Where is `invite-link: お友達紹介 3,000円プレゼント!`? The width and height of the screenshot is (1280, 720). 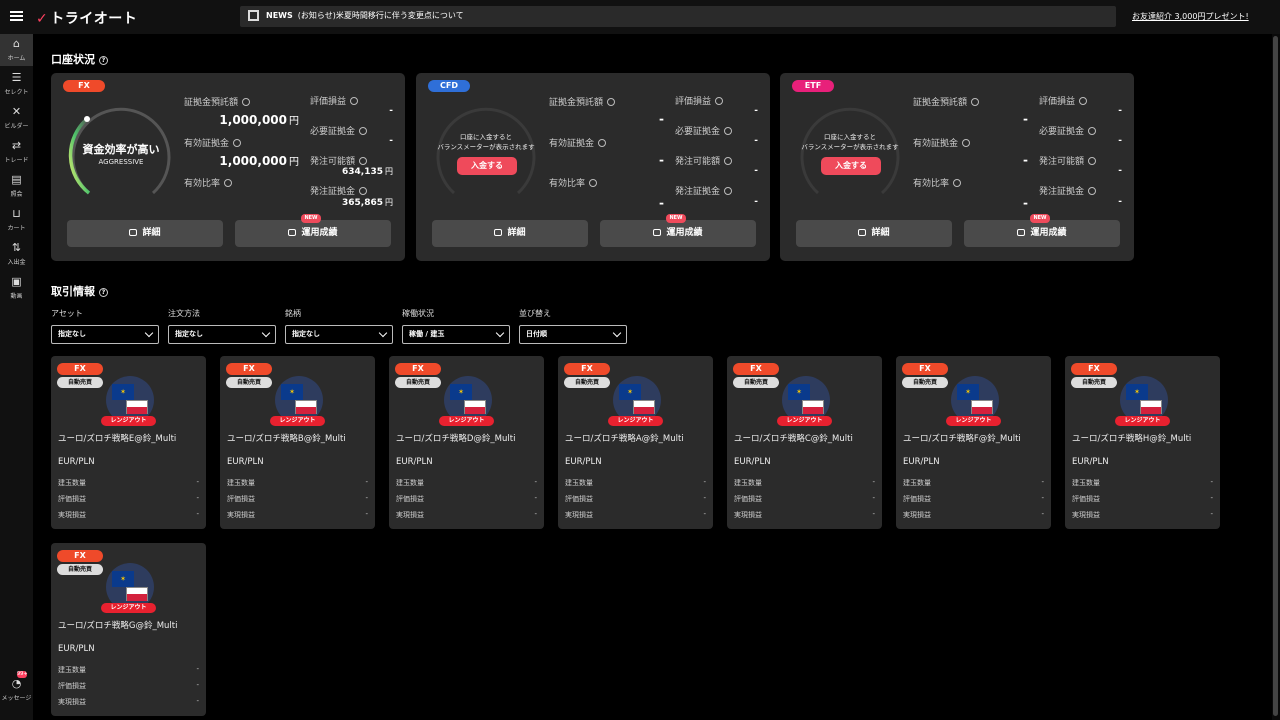
invite-link: お友達紹介 3,000円プレゼント! is located at coordinates (1190, 16).